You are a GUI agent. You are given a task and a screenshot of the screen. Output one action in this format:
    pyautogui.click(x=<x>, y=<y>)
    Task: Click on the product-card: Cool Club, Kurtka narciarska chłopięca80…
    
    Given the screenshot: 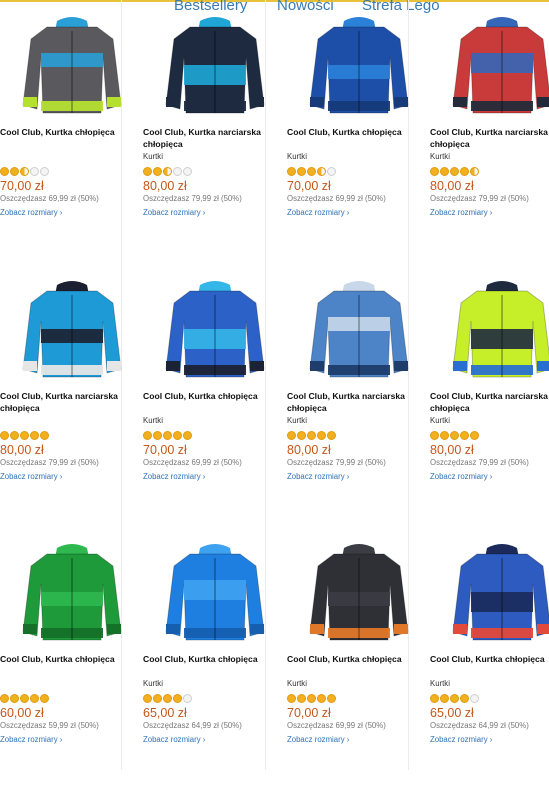 What is the action you would take?
    pyautogui.click(x=59, y=395)
    